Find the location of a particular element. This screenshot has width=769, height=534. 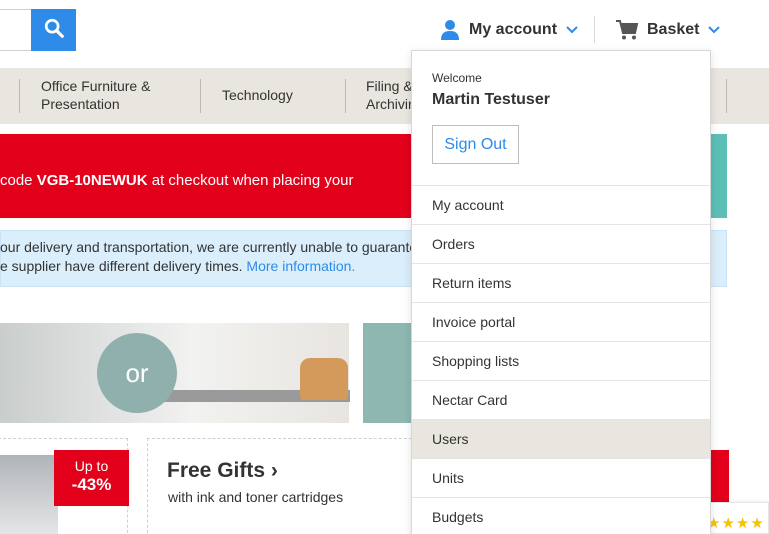

discount-badge: Up to -43% is located at coordinates (91, 478).